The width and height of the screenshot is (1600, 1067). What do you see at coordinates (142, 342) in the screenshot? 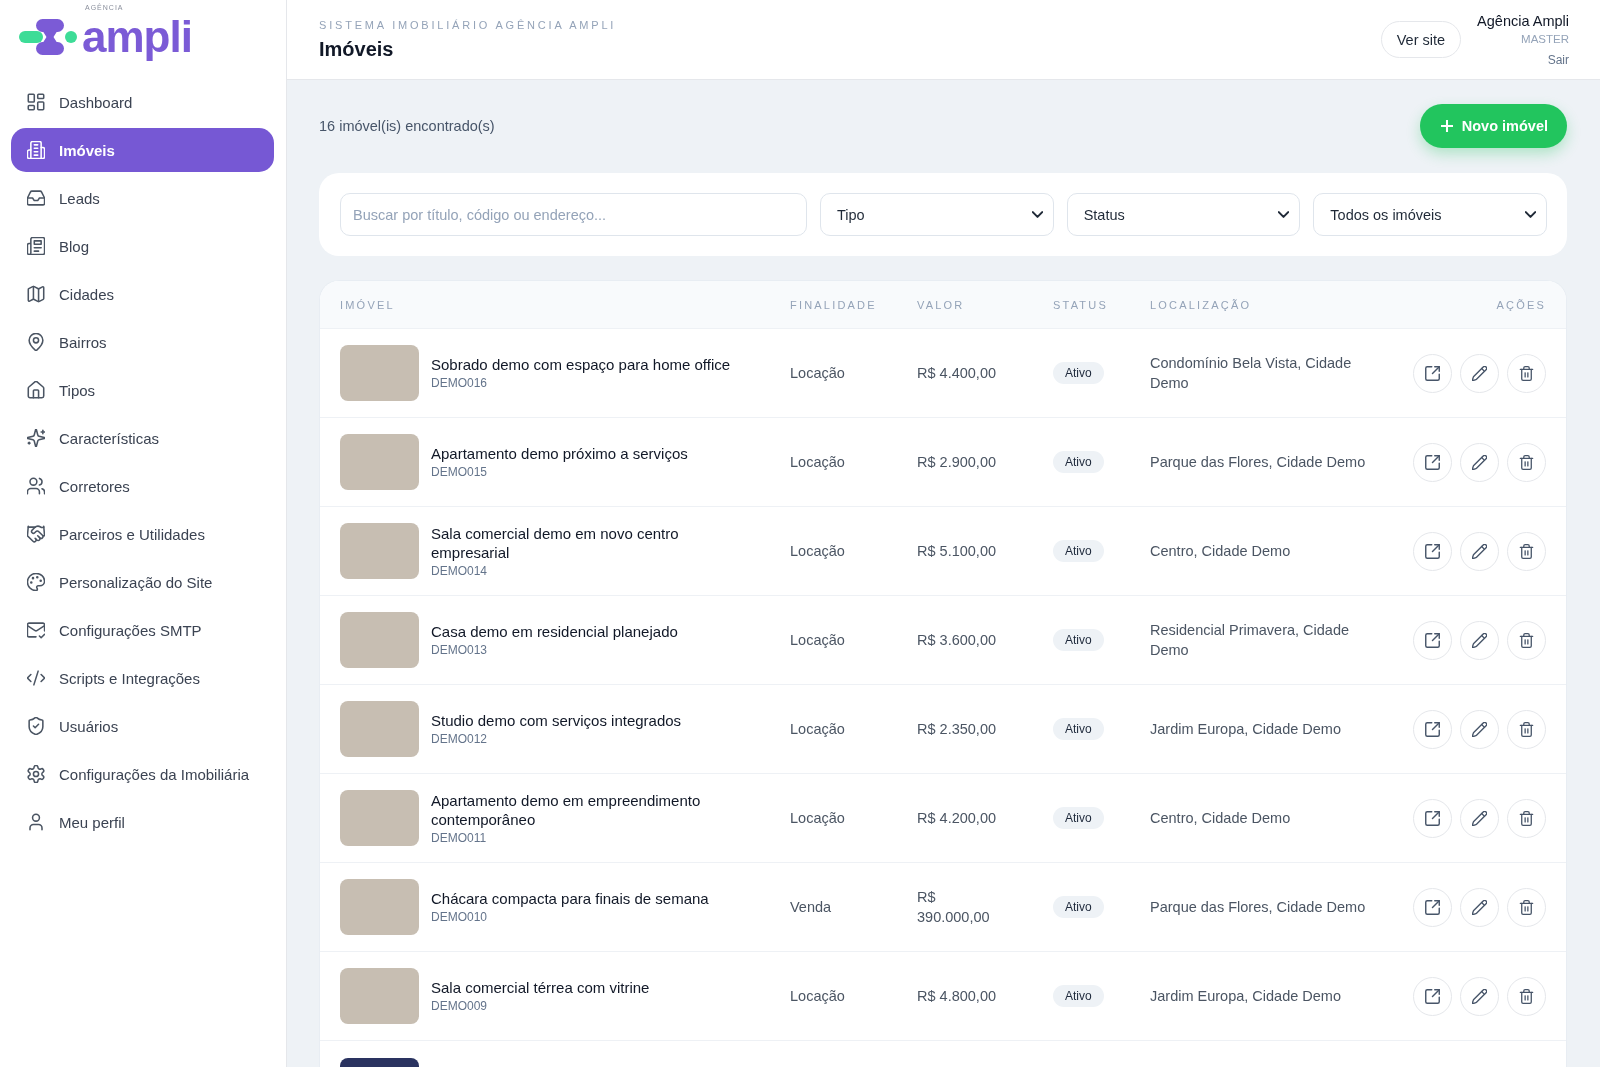
I see `sidebar-item: Bairros` at bounding box center [142, 342].